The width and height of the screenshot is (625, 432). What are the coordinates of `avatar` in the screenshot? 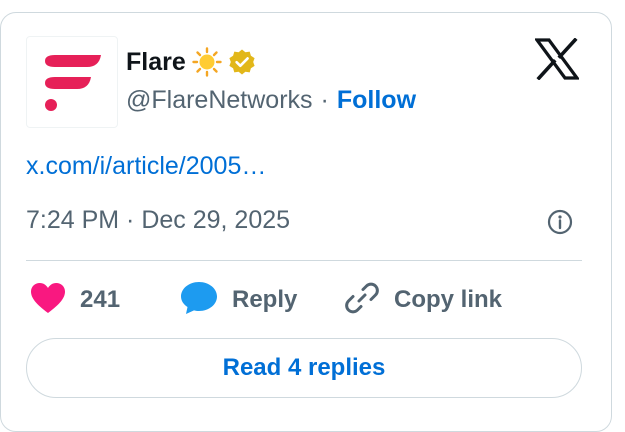 It's located at (72, 82).